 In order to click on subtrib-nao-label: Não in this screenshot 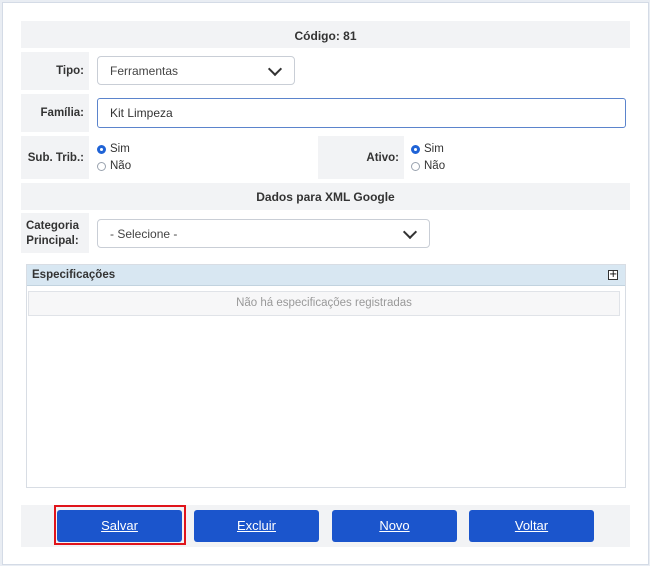, I will do `click(121, 166)`.